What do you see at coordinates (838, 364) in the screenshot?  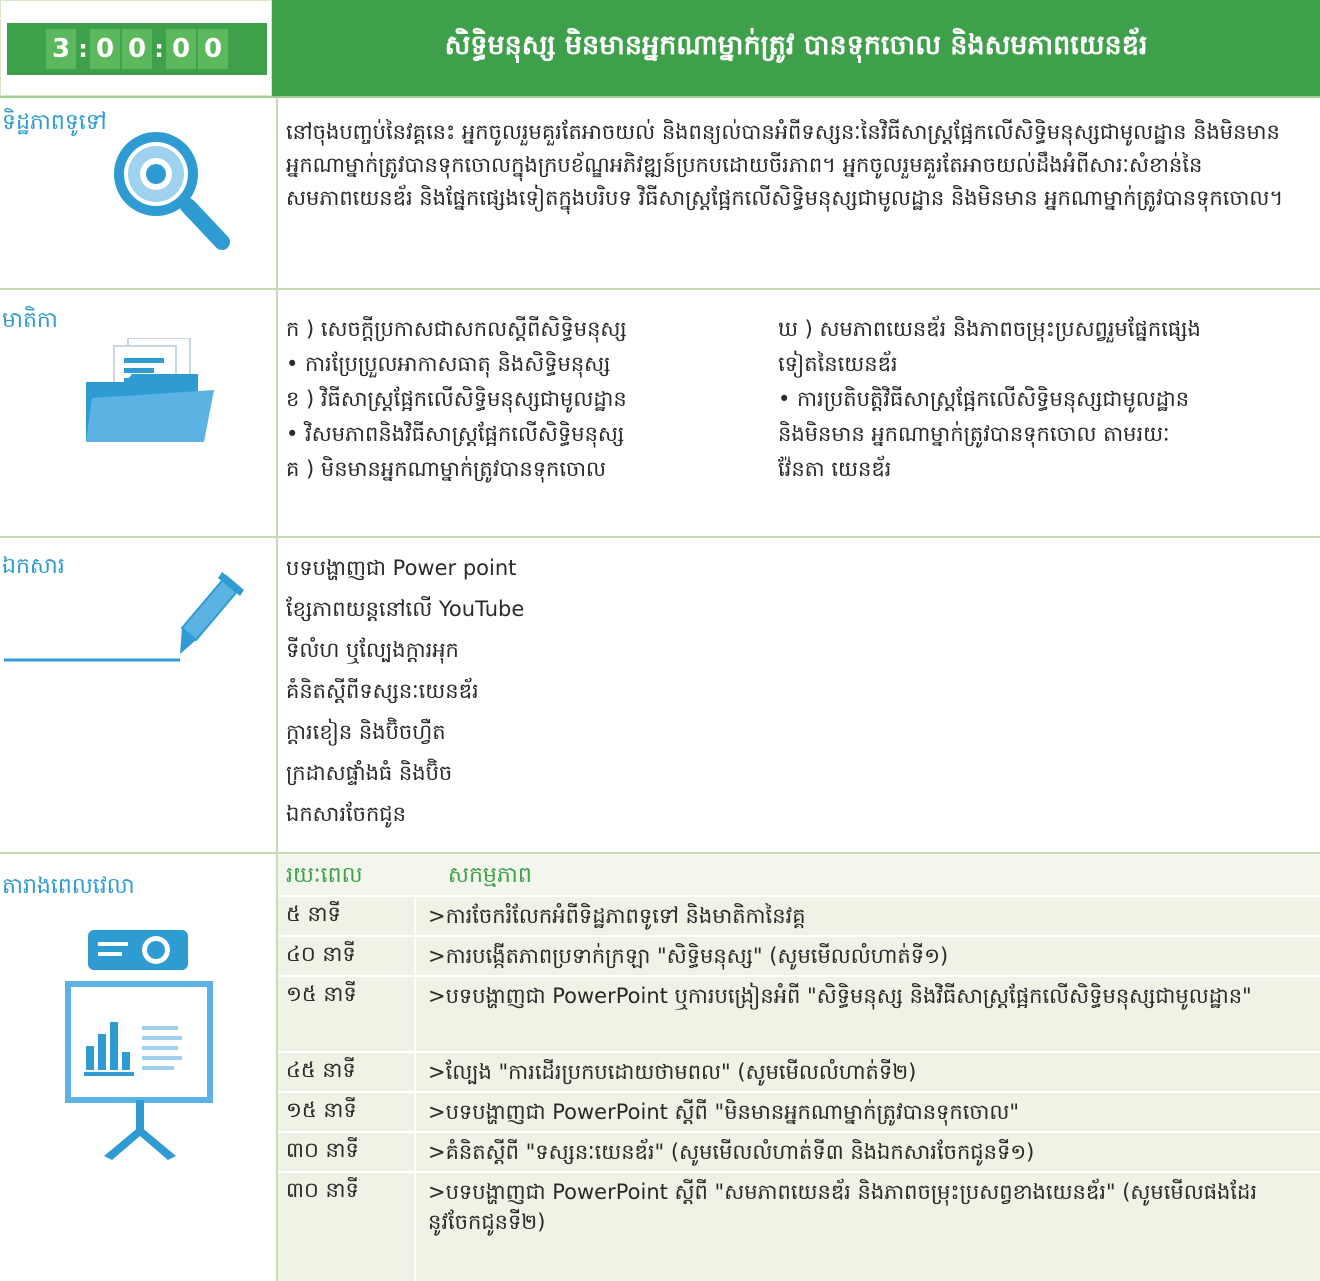 I see `list-item: ទៀតនៃយេនឌ័រ` at bounding box center [838, 364].